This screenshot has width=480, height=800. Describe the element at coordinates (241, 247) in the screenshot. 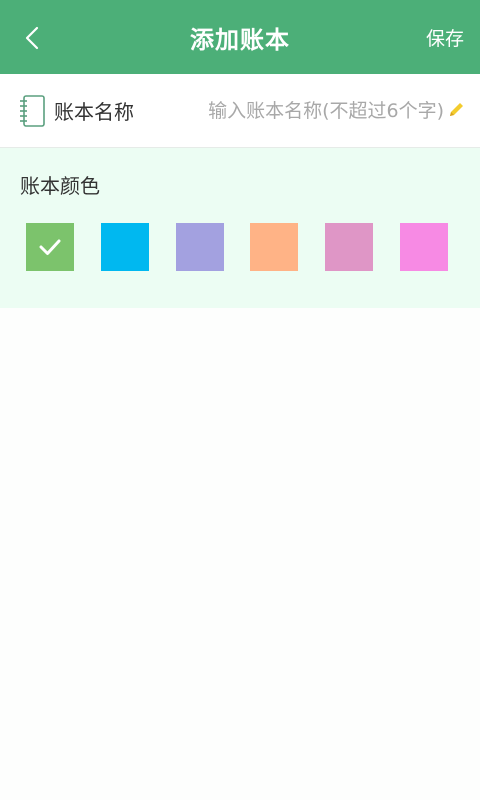

I see `color-swatch-row` at that location.